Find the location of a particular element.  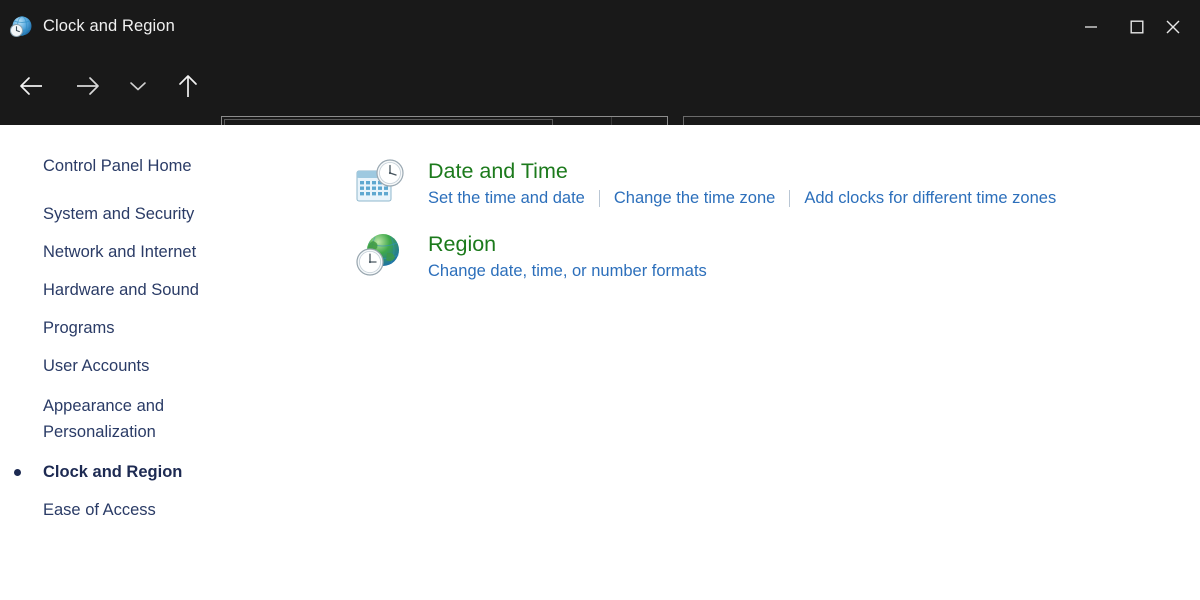

recent-locations-button is located at coordinates (138, 88).